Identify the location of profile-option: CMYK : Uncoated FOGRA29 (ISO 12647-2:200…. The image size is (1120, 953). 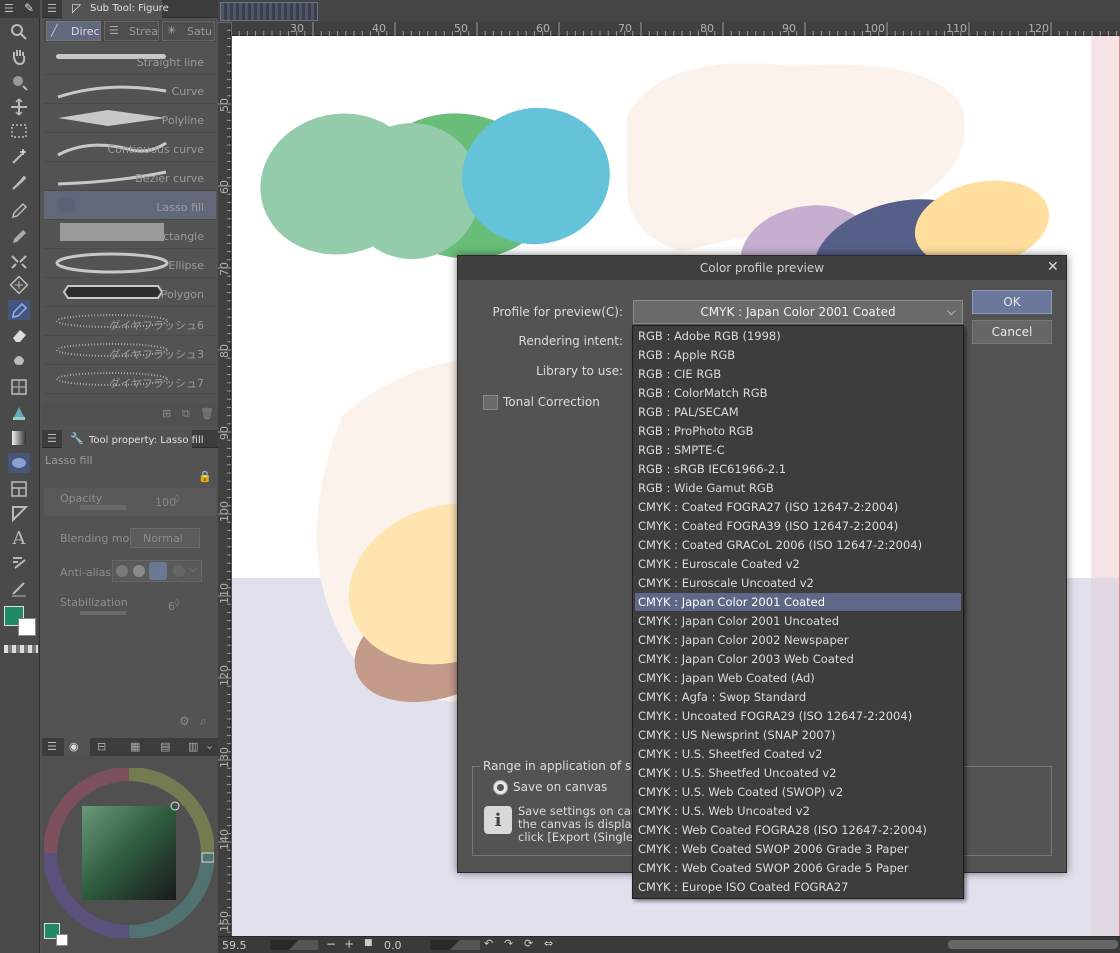
(798, 716).